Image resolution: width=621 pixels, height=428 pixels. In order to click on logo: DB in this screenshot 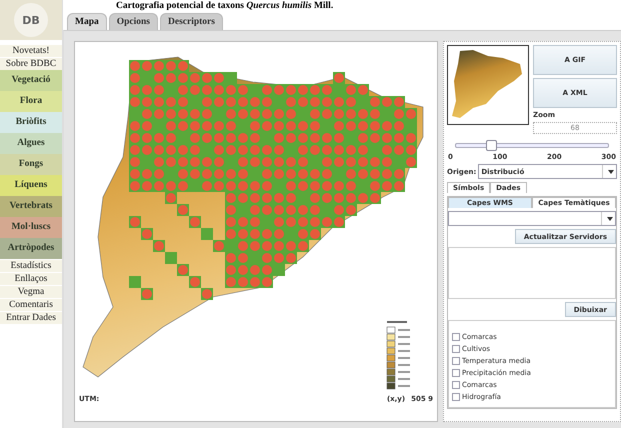, I will do `click(31, 20)`.